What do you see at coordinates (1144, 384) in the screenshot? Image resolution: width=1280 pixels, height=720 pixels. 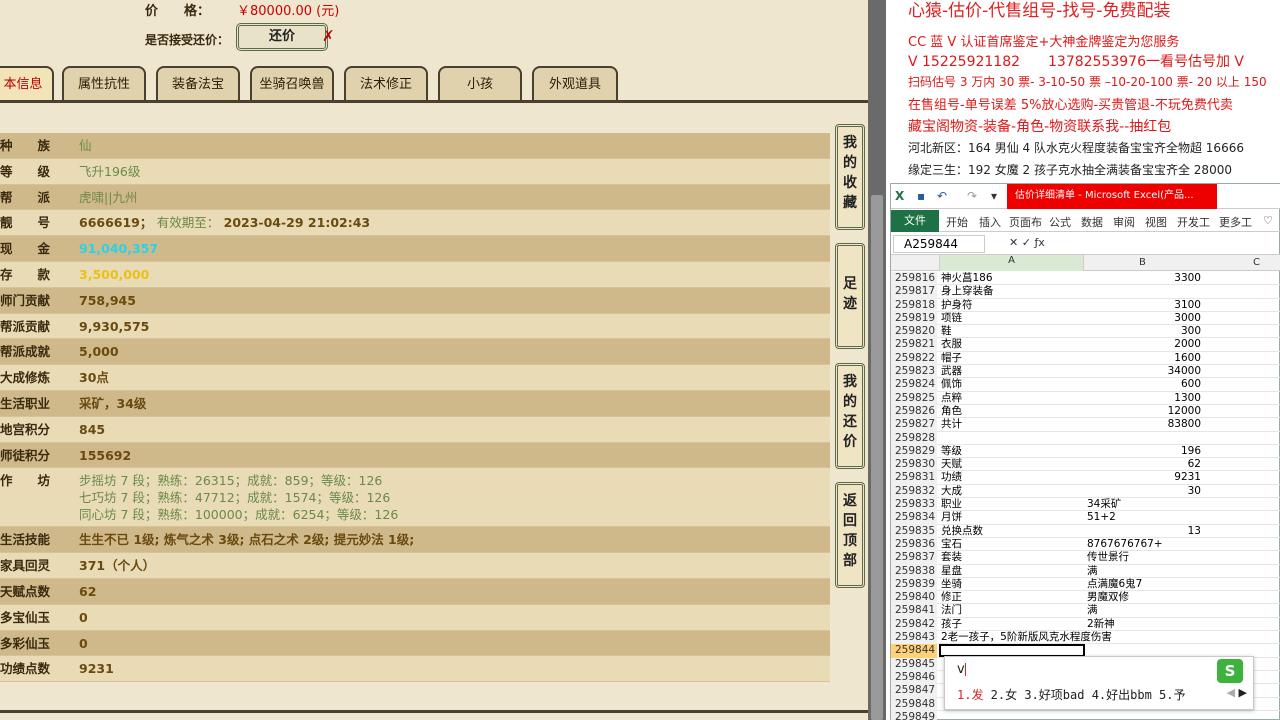 I see `cell-b: 600` at bounding box center [1144, 384].